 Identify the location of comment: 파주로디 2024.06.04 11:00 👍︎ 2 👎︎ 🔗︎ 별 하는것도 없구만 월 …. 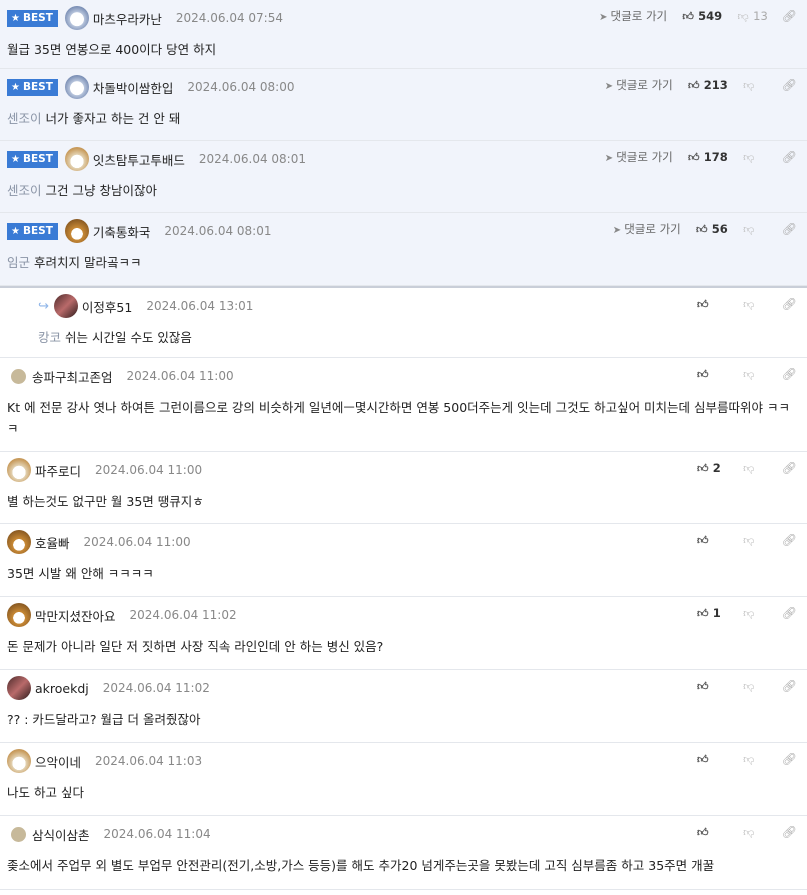
(403, 488).